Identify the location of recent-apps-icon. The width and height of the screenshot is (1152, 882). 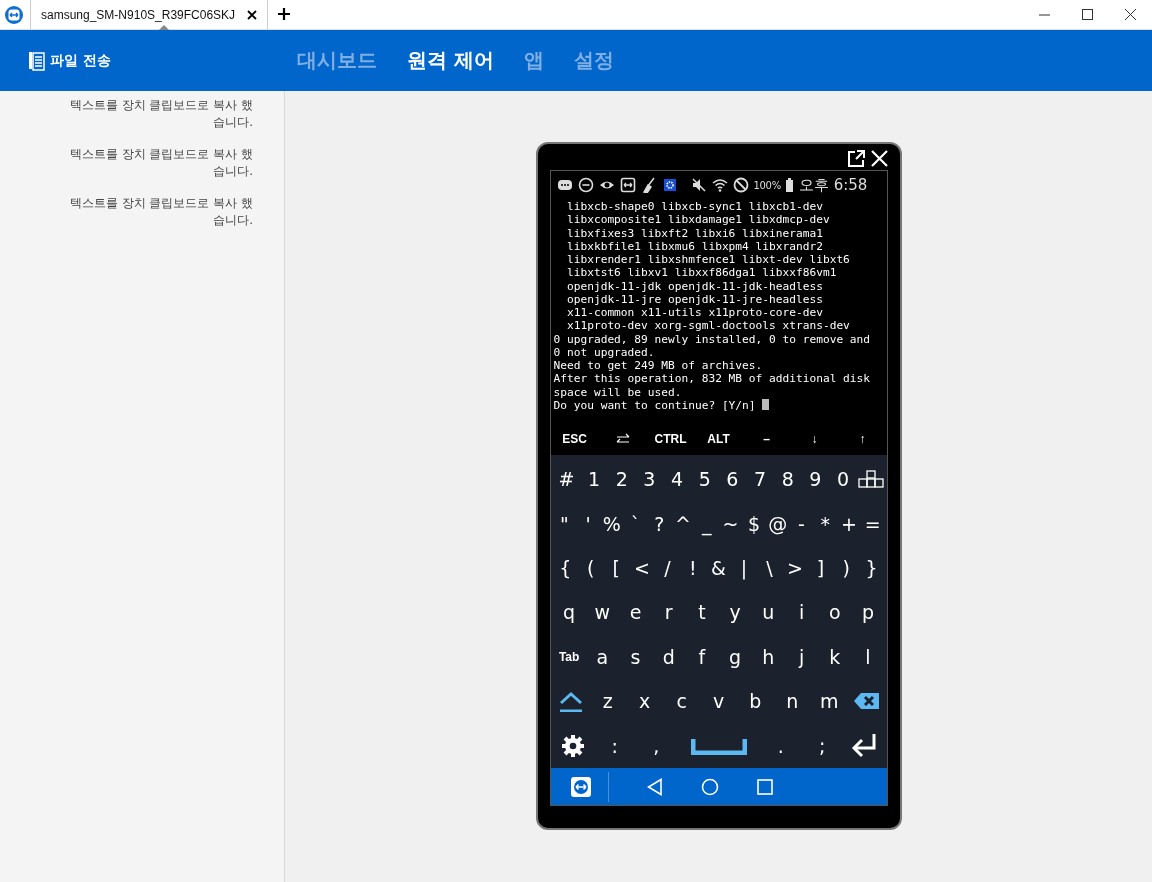
(764, 786).